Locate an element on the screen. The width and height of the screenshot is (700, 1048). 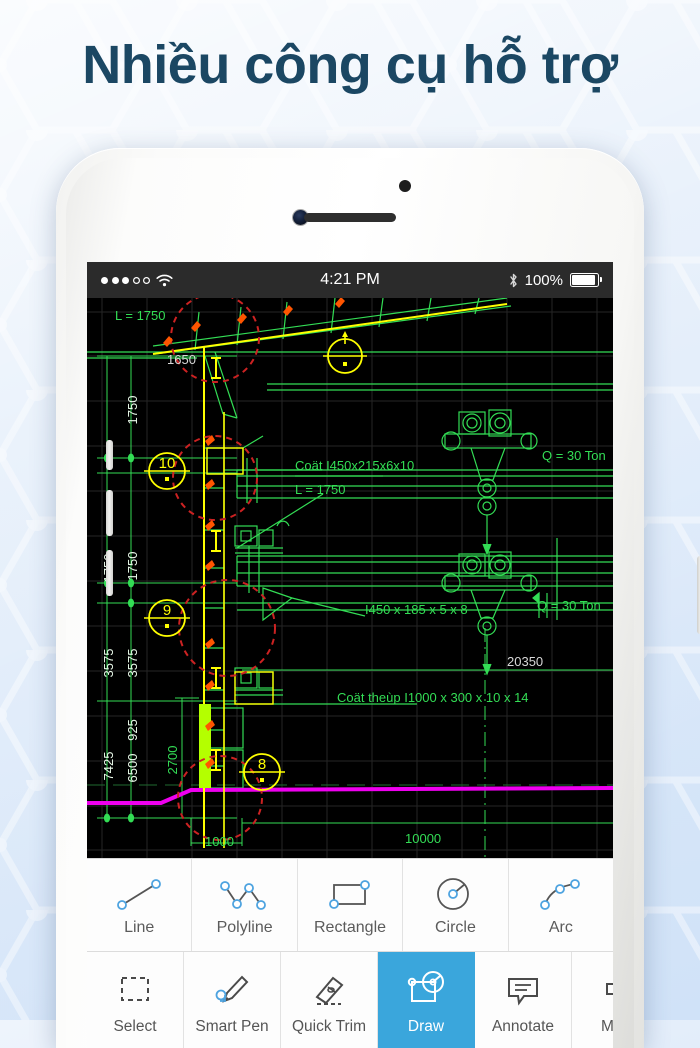
circle-icon is located at coordinates (455, 894).